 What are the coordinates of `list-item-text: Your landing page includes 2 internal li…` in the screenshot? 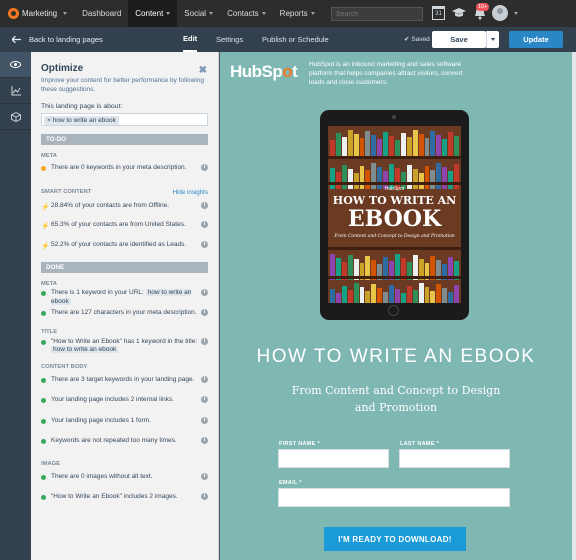 It's located at (112, 399).